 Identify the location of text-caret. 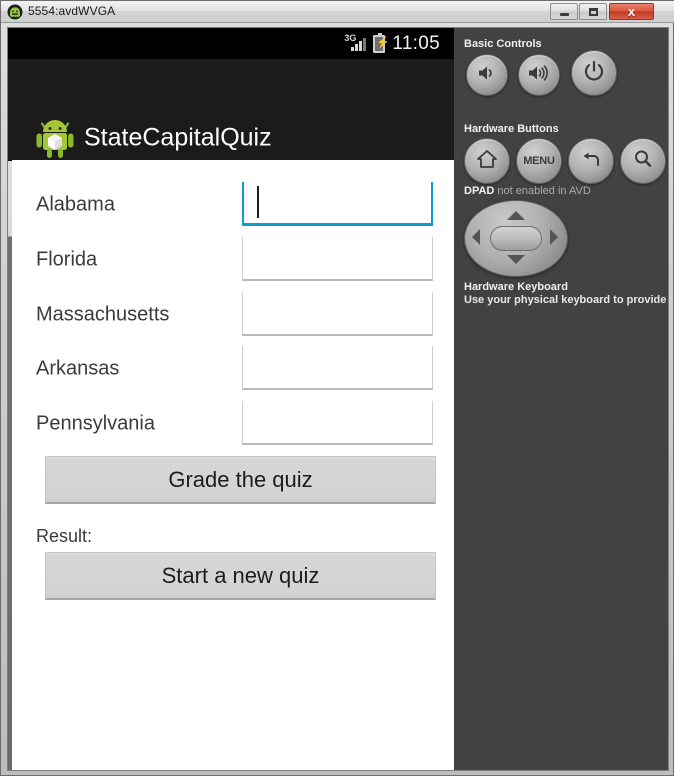
(258, 202).